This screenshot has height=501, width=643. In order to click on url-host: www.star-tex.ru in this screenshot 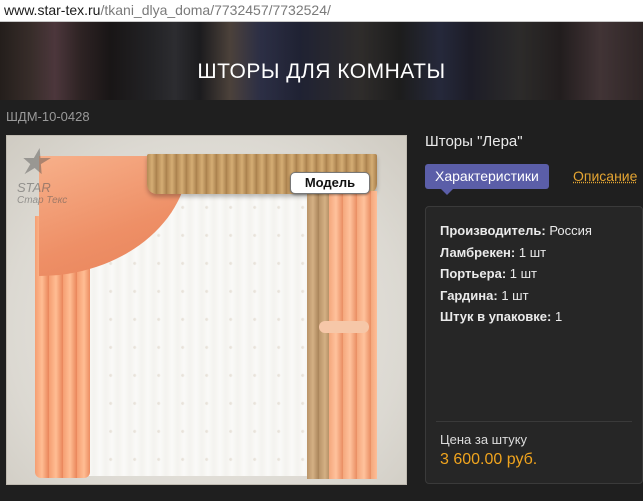, I will do `click(52, 10)`.